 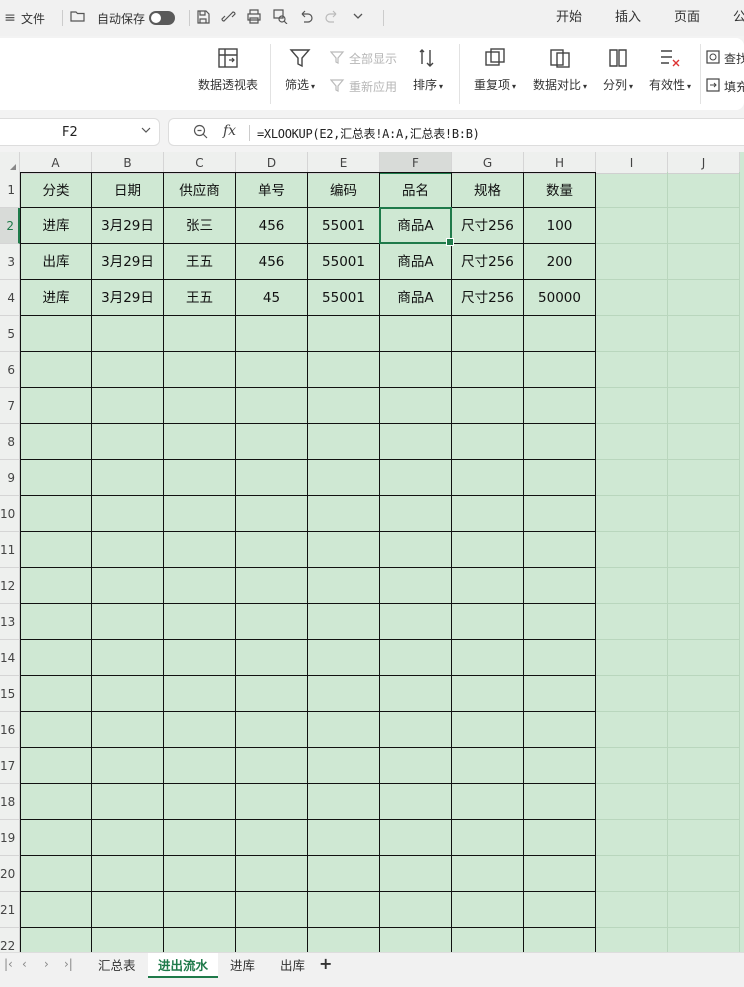 I want to click on cell-i12, so click(x=632, y=586).